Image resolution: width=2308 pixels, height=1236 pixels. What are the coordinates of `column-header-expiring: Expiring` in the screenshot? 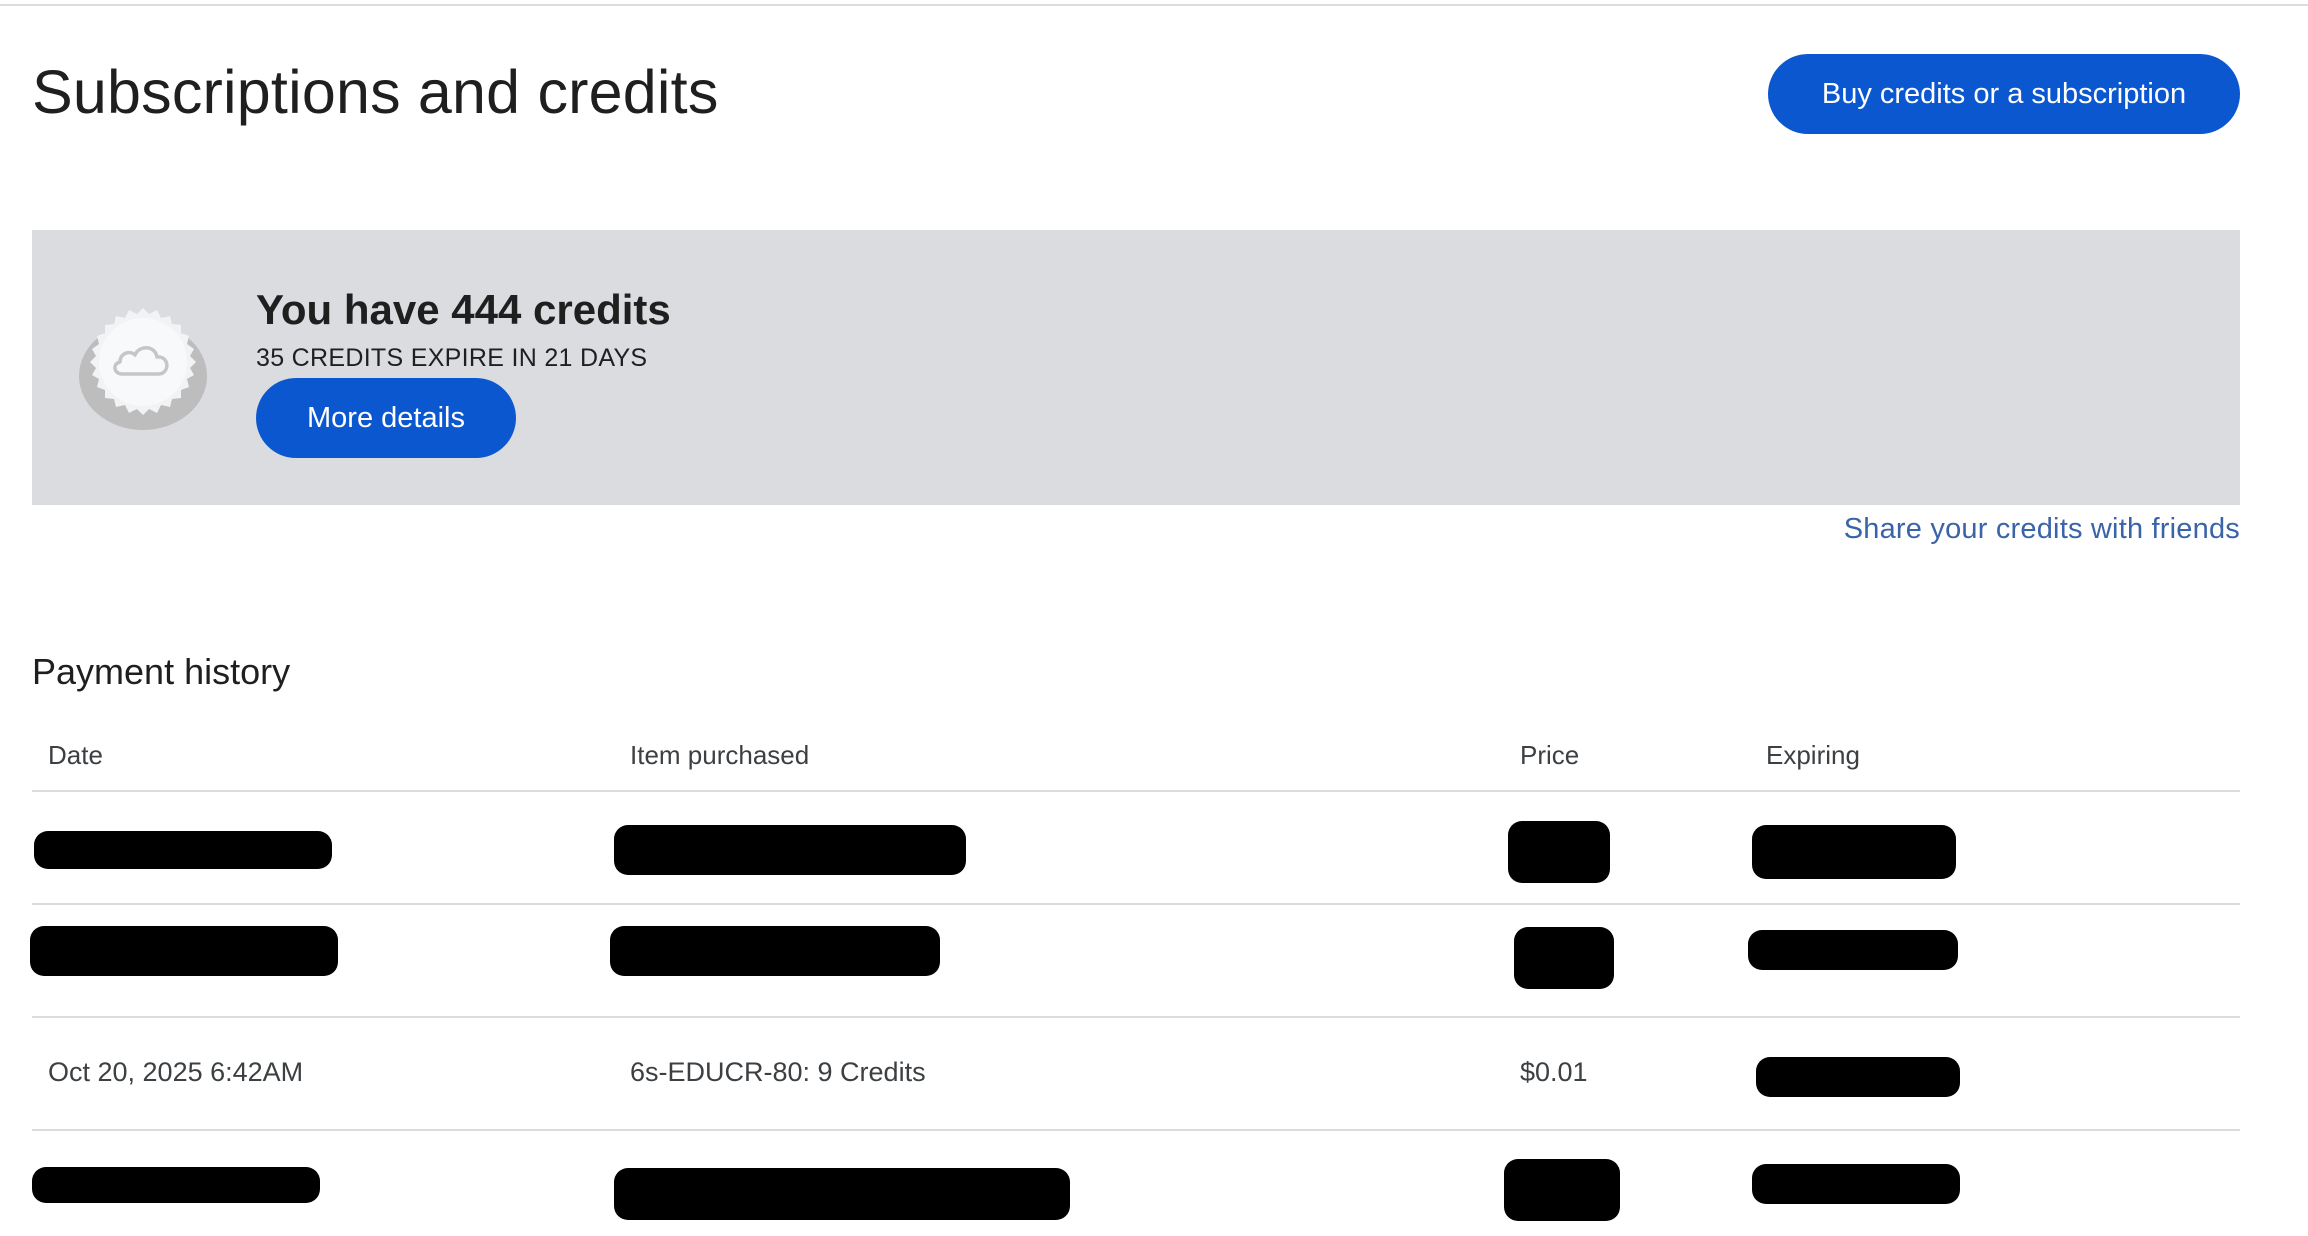 It's located at (1813, 755).